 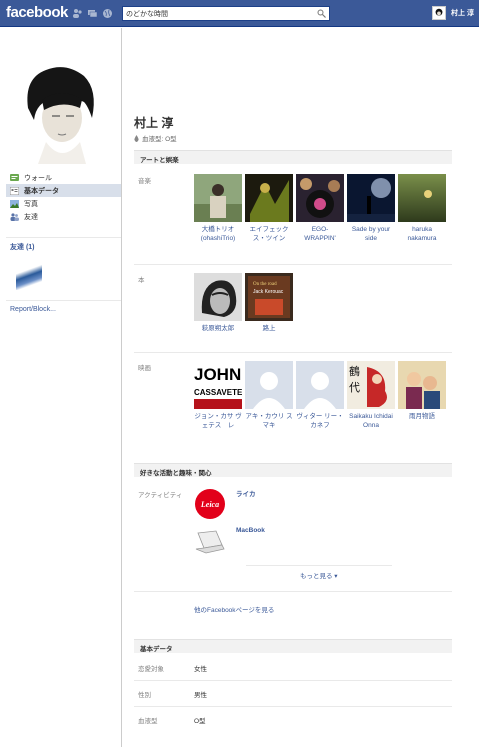 I want to click on friend-requests-icon, so click(x=77, y=13).